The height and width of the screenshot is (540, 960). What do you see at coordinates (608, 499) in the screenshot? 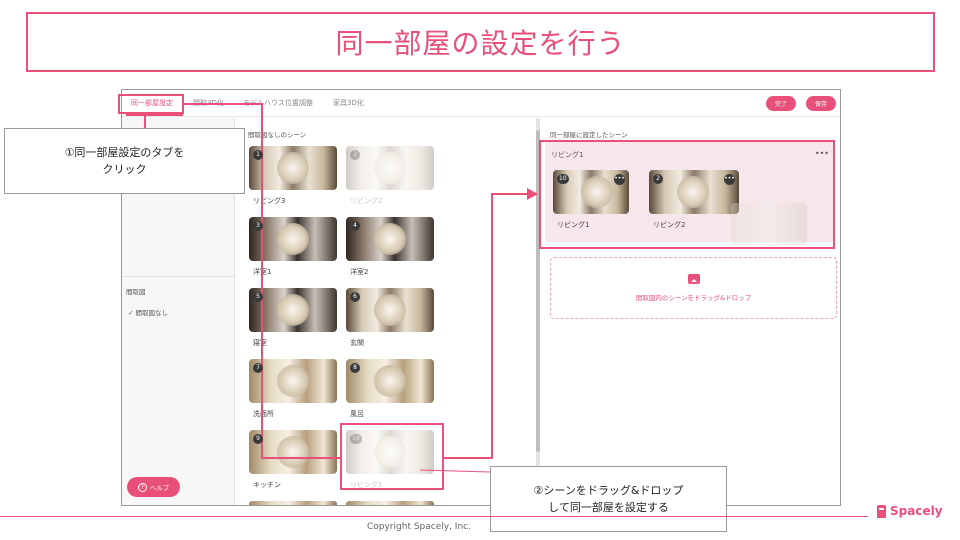
I see `callout-step2: ②シーンをドラッグ&ドロップ して同一部屋を設定する` at bounding box center [608, 499].